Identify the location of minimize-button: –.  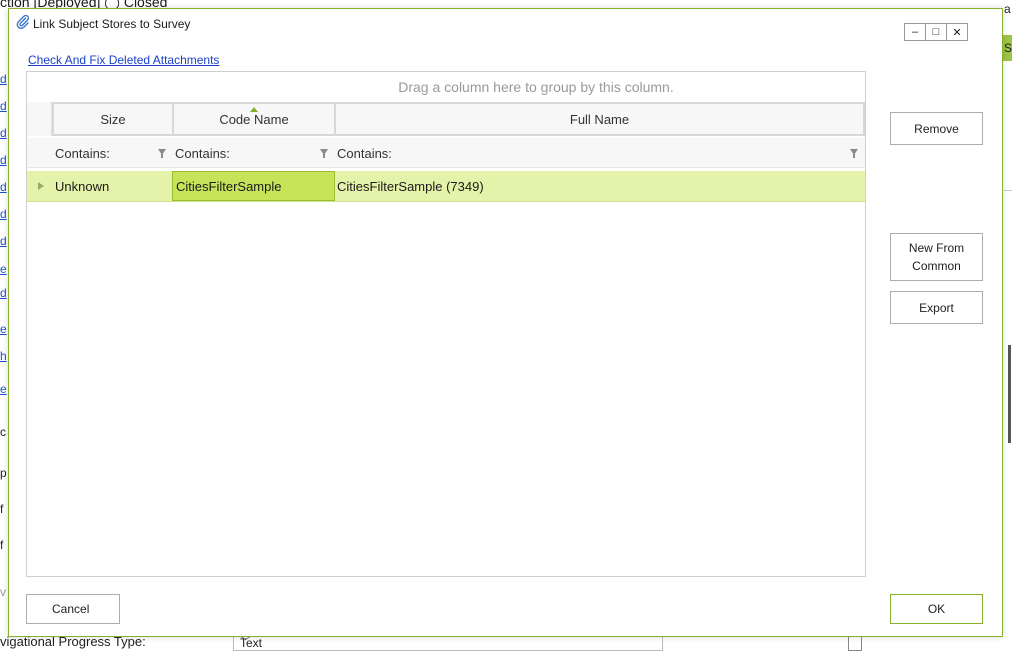
(915, 32).